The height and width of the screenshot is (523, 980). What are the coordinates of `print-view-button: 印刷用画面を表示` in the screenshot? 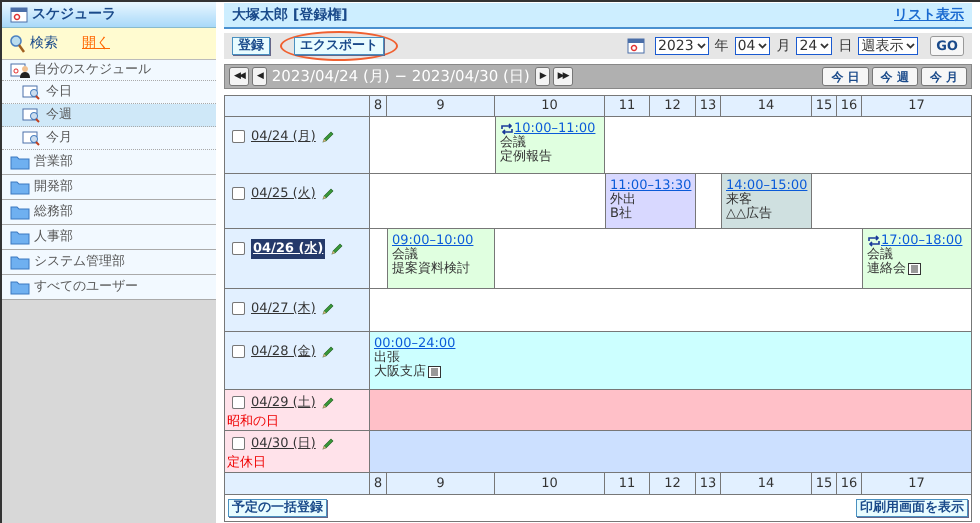 It's located at (912, 508).